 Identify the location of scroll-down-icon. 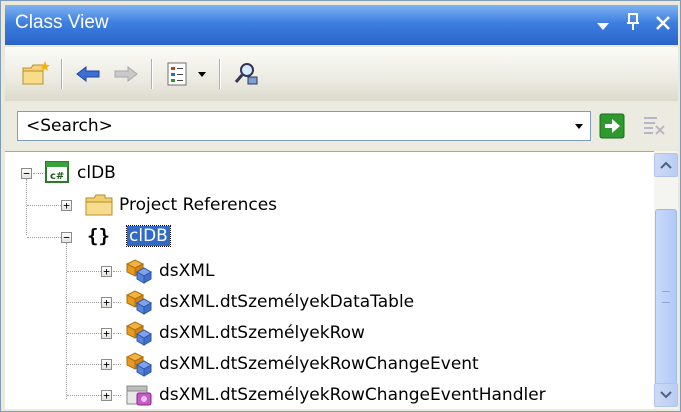
(666, 395).